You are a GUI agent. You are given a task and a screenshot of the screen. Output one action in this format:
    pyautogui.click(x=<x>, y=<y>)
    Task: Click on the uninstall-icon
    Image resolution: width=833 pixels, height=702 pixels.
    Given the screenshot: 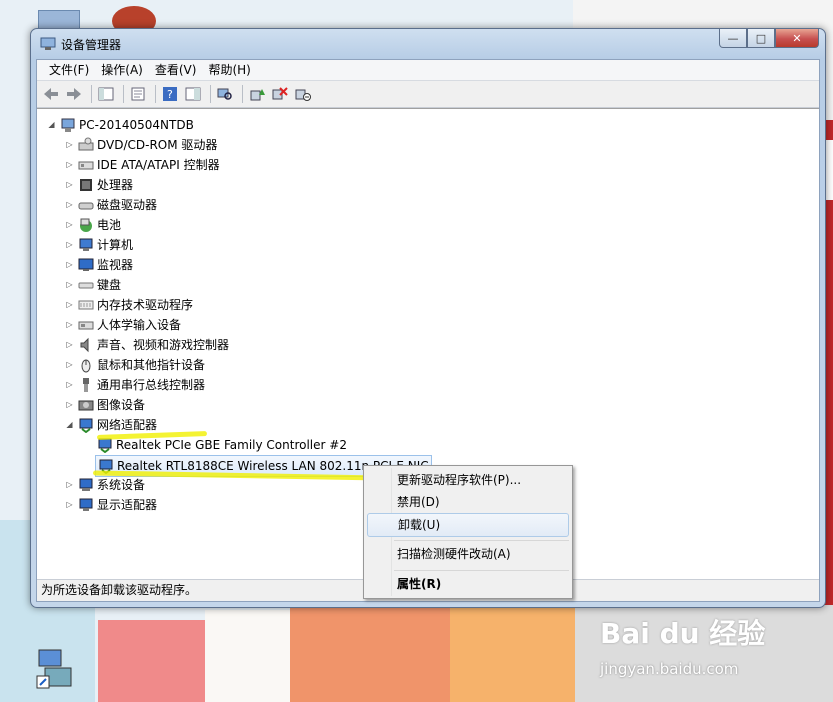 What is the action you would take?
    pyautogui.click(x=280, y=94)
    